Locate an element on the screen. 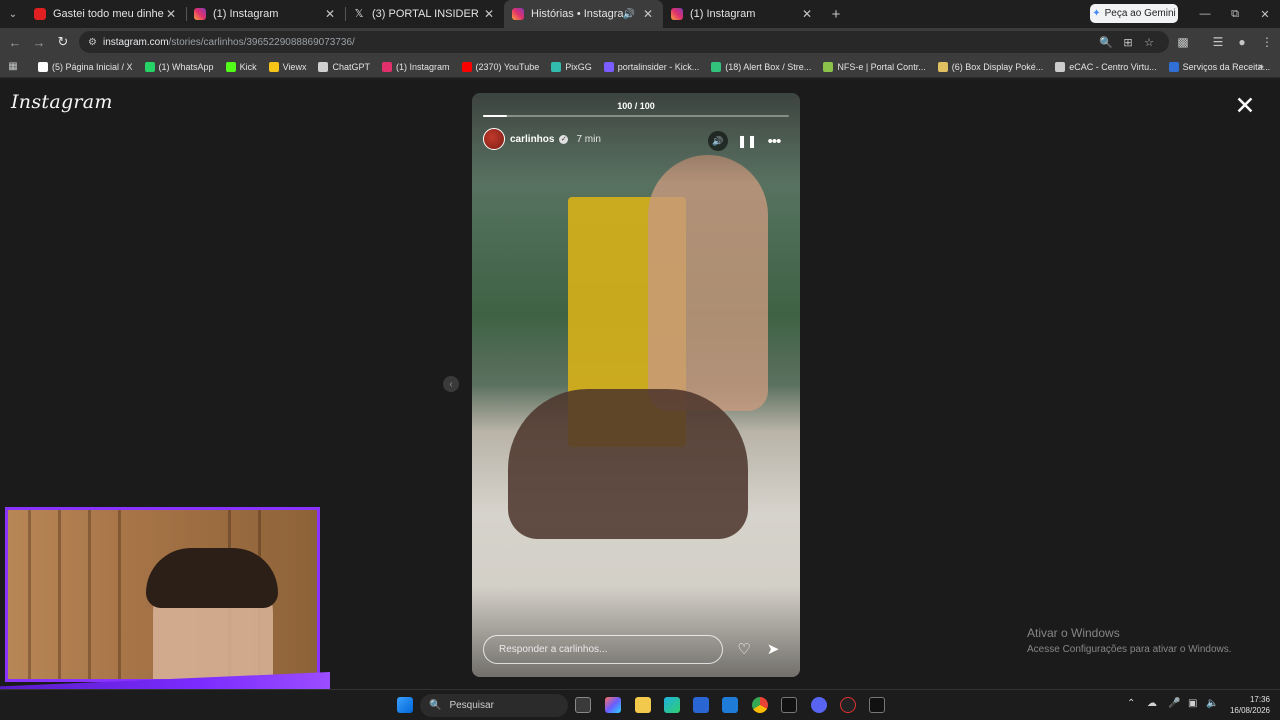 The height and width of the screenshot is (720, 1280). network-icon: ▣ is located at coordinates (1192, 703).